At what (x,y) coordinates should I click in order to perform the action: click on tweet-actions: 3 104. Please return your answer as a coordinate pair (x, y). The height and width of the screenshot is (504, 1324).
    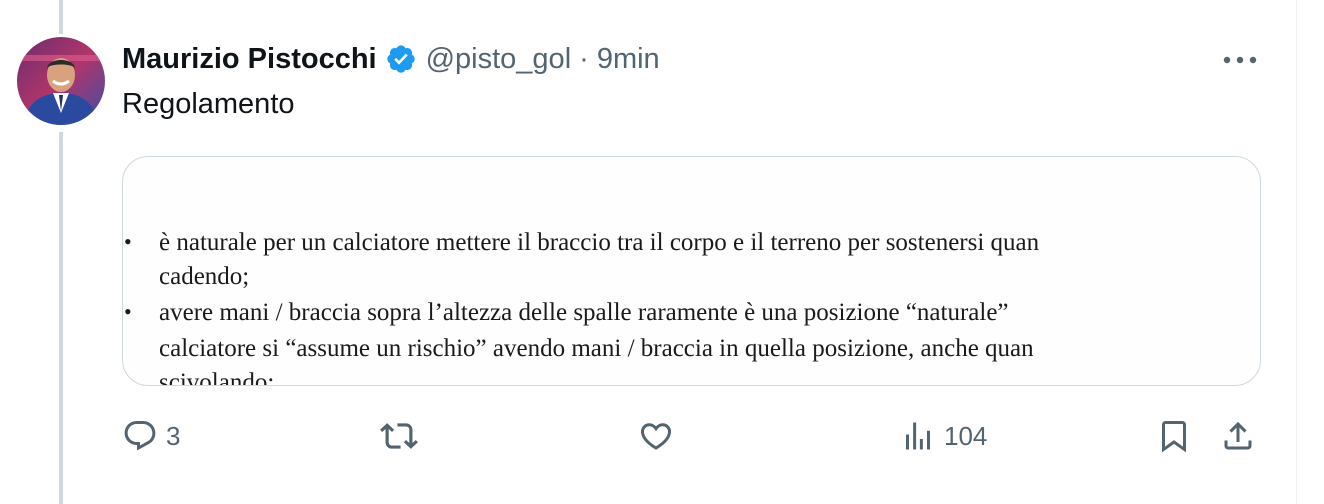
    Looking at the image, I should click on (692, 436).